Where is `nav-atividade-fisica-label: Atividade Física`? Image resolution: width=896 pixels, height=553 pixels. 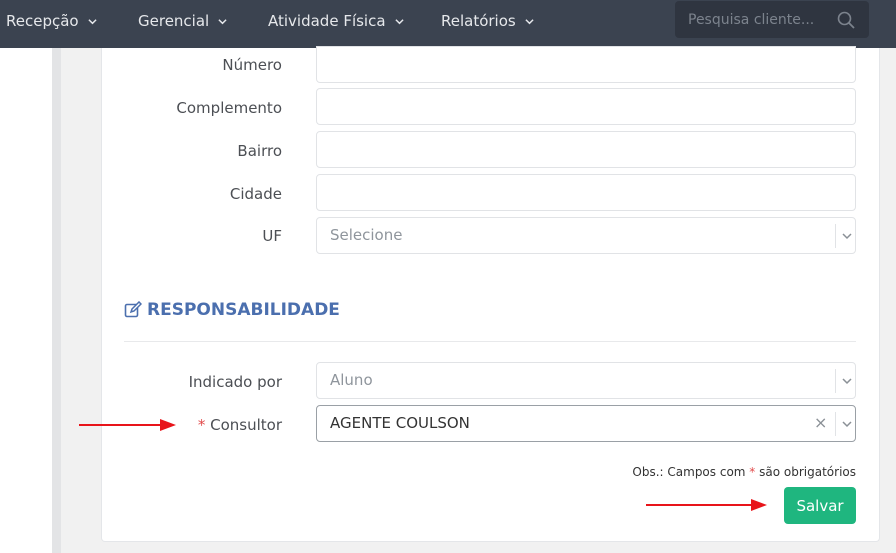
nav-atividade-fisica-label: Atividade Física is located at coordinates (327, 21).